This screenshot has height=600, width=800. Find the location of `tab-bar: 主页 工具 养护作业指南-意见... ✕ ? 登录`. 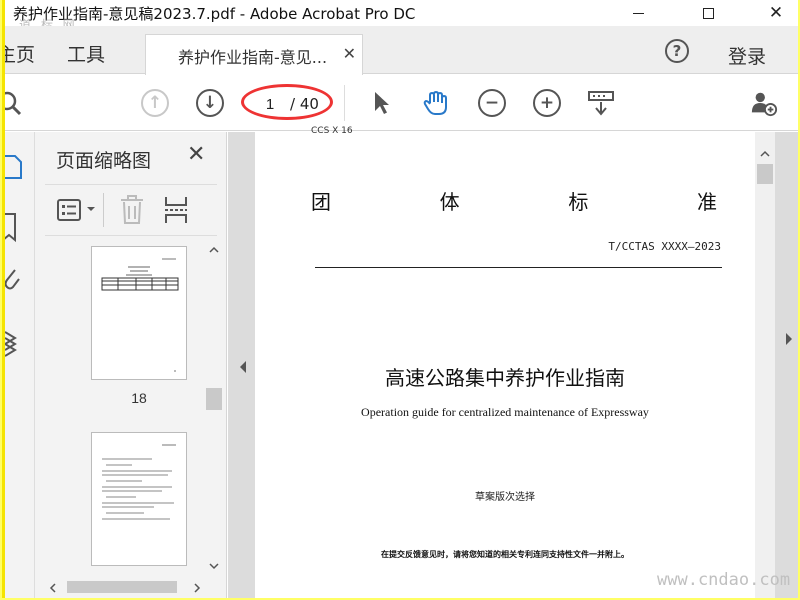

tab-bar: 主页 工具 养护作业指南-意见... ✕ ? 登录 is located at coordinates (401, 50).